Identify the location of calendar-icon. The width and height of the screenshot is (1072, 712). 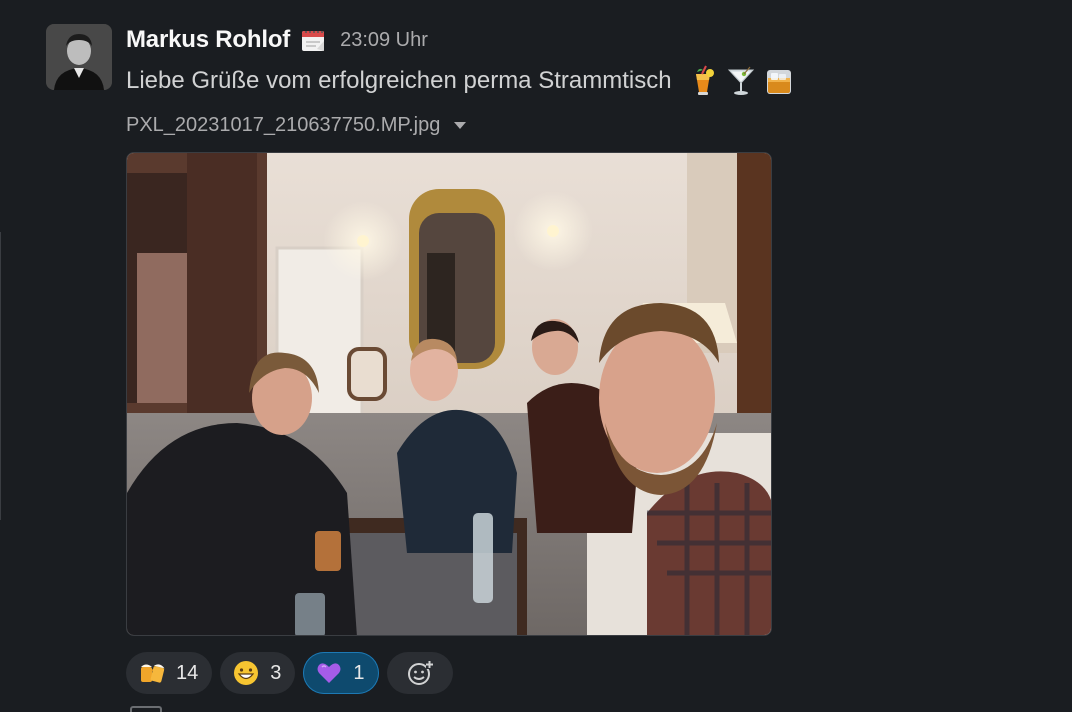
(313, 40).